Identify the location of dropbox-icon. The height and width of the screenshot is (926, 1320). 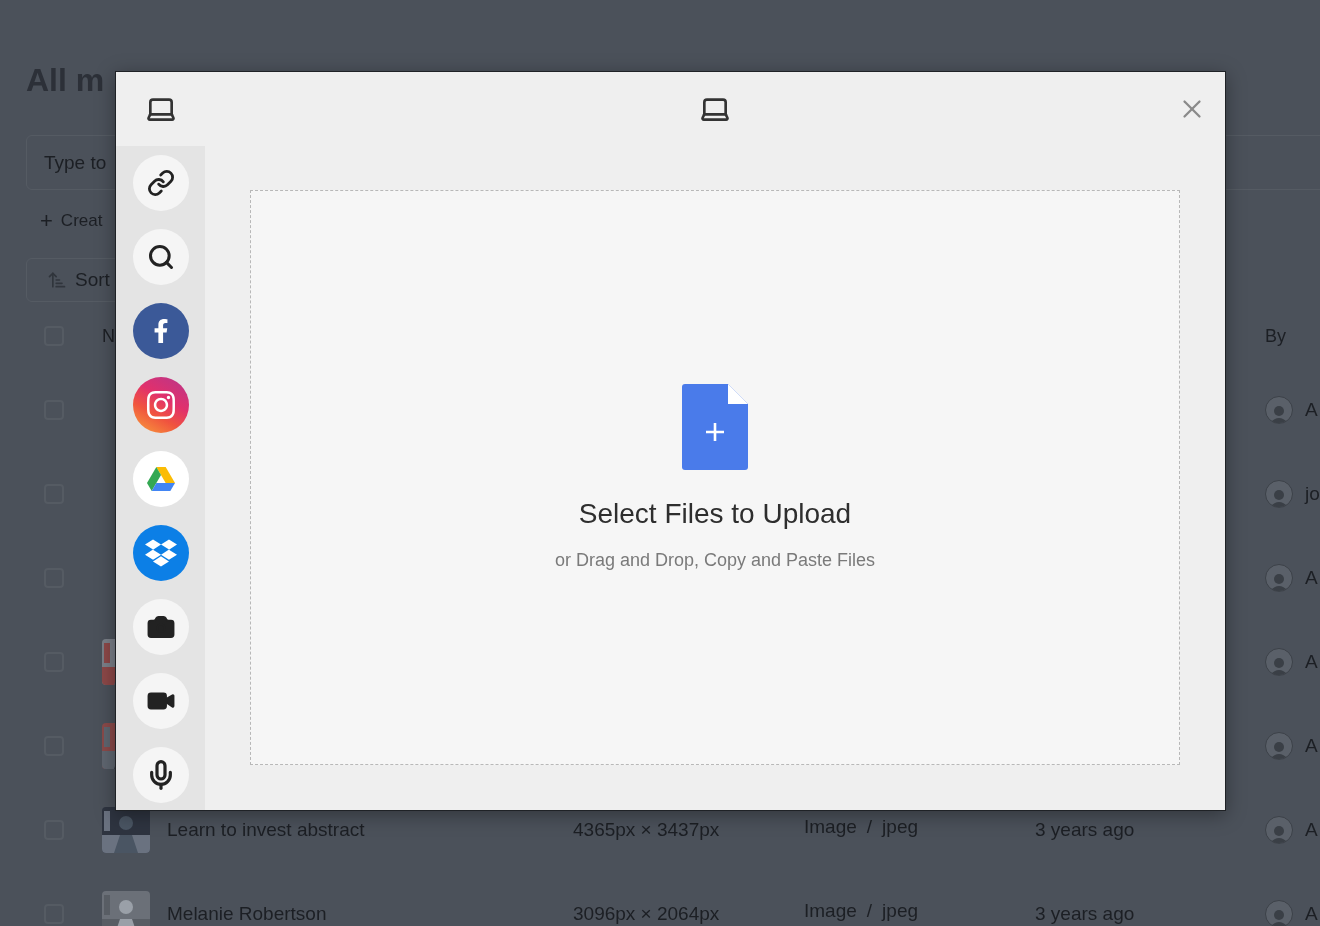
(160, 553).